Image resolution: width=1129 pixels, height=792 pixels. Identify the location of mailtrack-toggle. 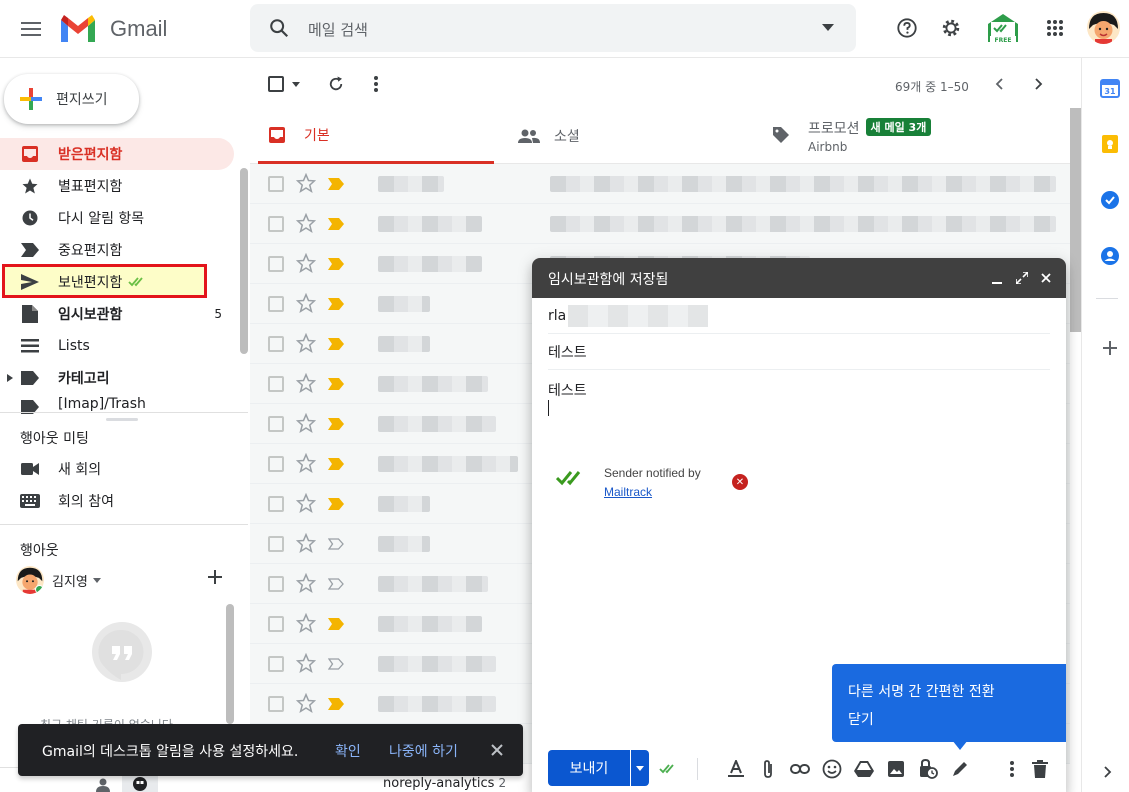
(670, 769).